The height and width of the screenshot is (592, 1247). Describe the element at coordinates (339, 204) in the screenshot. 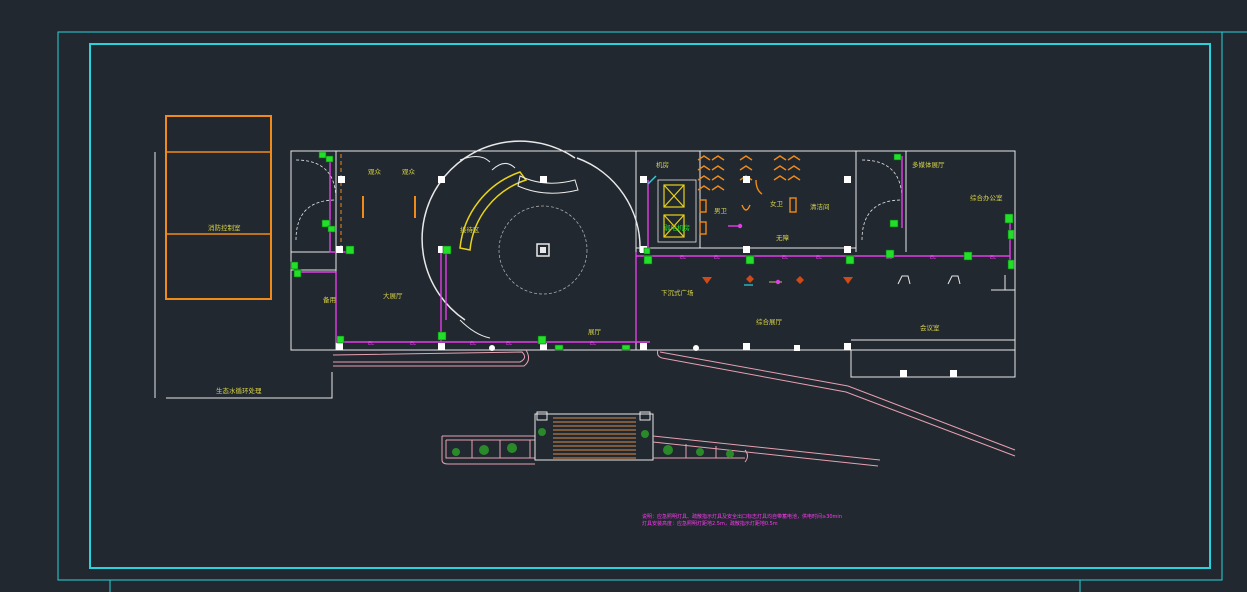

I see `circuit-run-left` at that location.